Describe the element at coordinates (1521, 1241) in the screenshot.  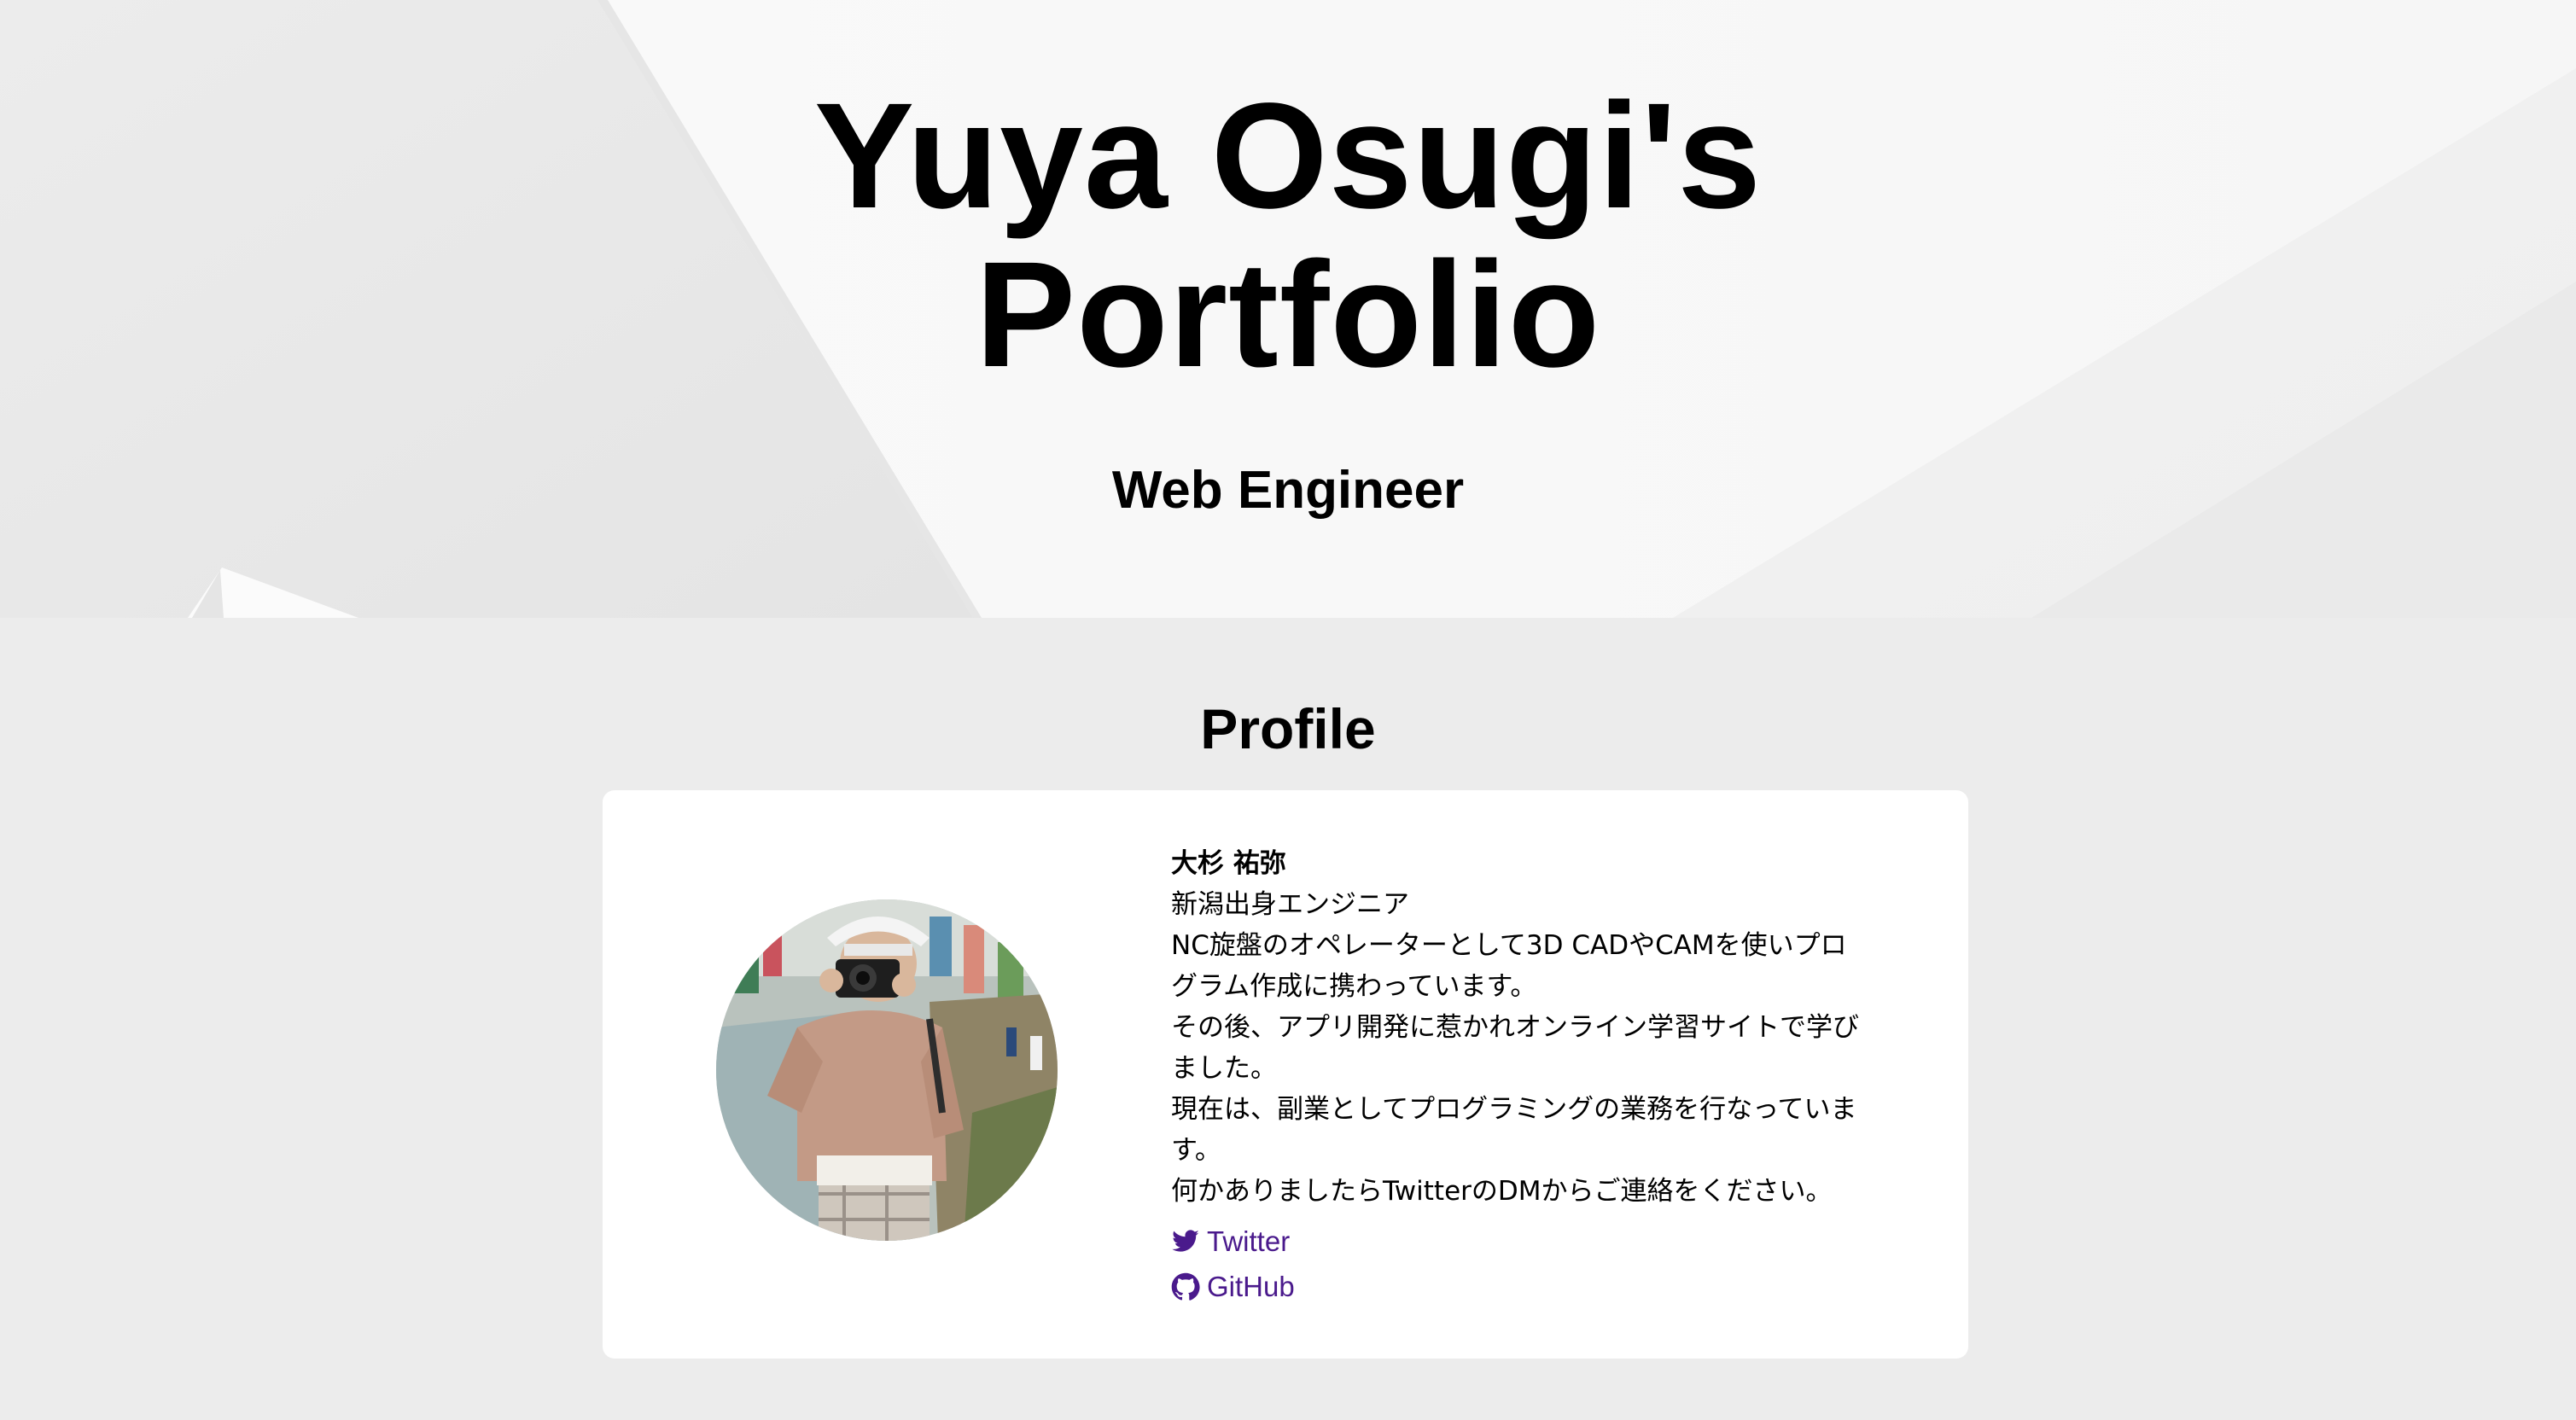
I see `twitter-link: Twitter` at that location.